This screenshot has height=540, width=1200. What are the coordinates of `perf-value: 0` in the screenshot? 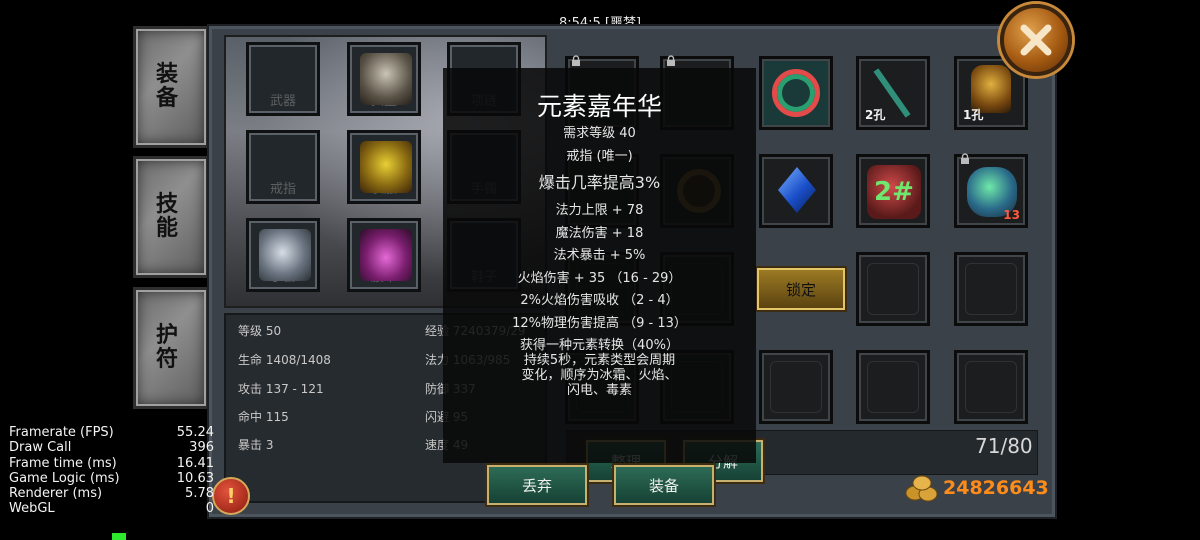 It's located at (209, 509).